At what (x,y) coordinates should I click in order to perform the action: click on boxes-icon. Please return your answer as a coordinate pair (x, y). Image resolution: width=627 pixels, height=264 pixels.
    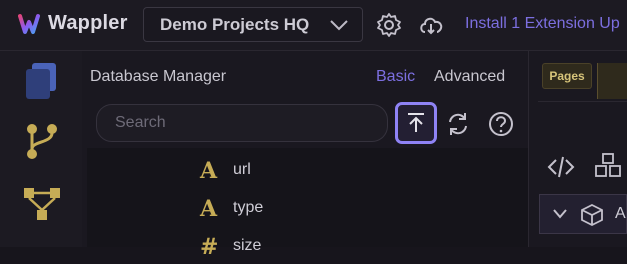
    Looking at the image, I should click on (608, 166).